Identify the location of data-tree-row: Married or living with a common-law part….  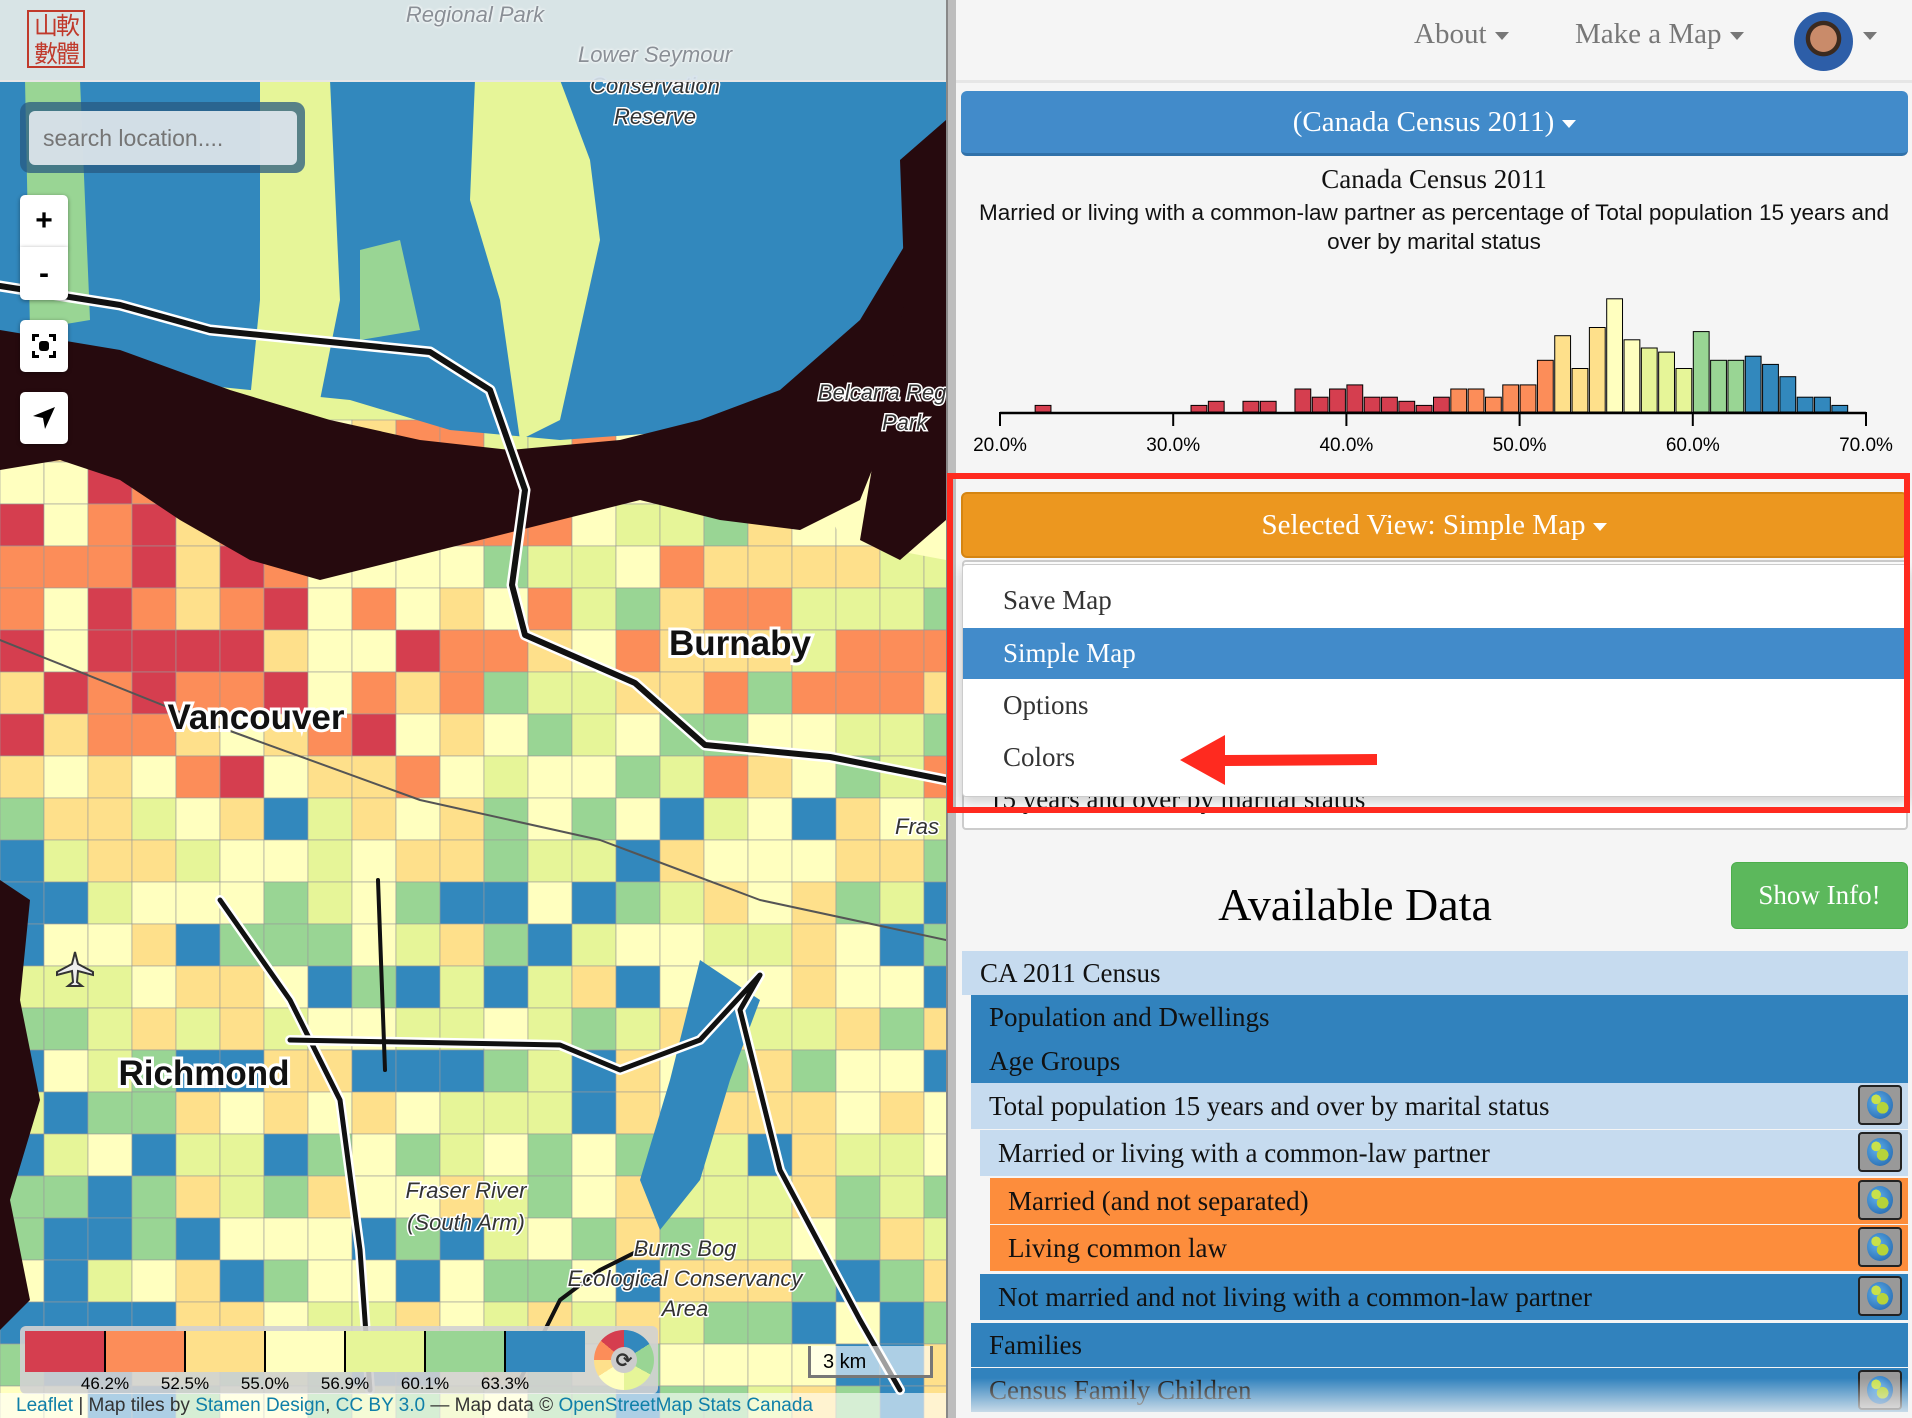
(1444, 1153).